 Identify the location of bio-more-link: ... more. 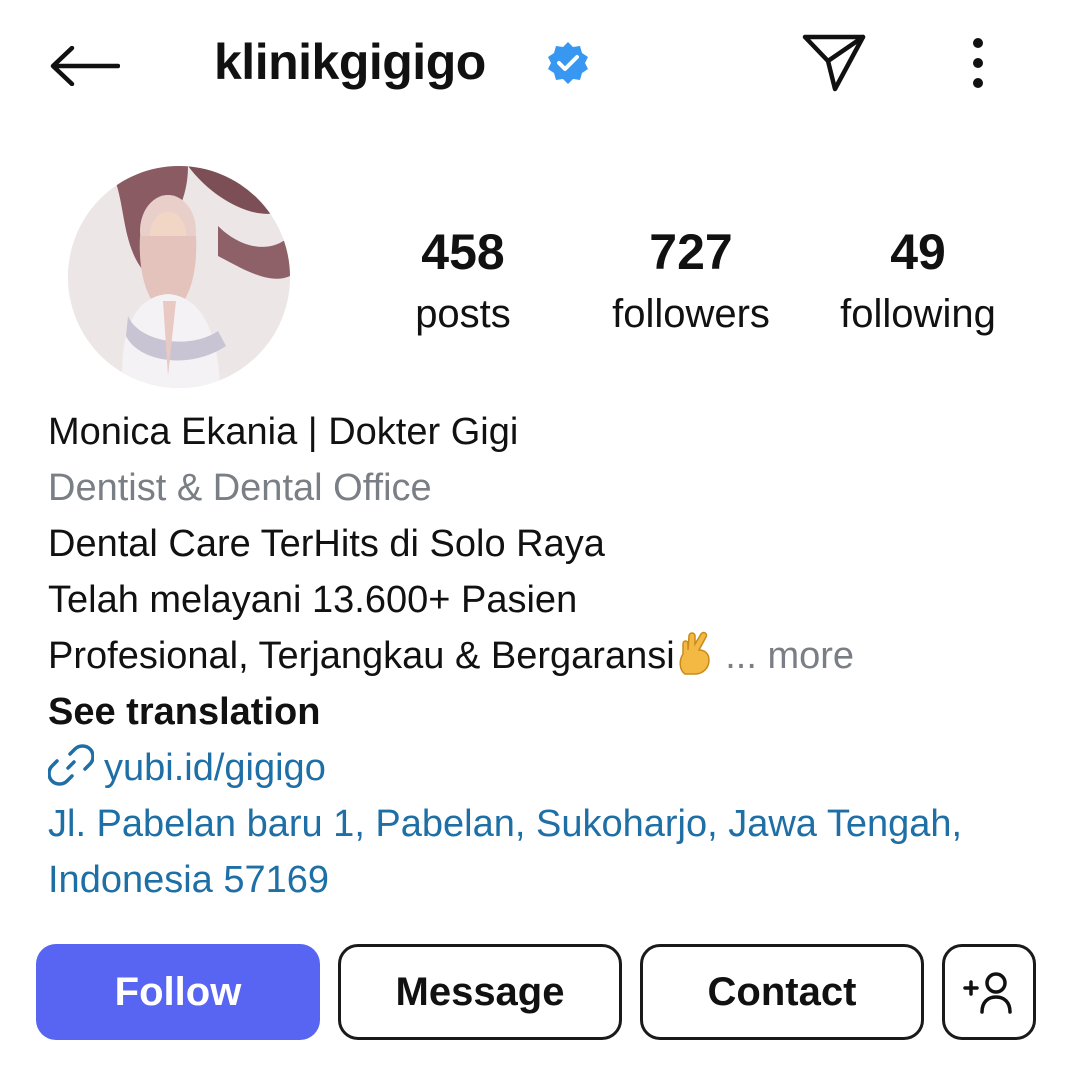
(789, 656).